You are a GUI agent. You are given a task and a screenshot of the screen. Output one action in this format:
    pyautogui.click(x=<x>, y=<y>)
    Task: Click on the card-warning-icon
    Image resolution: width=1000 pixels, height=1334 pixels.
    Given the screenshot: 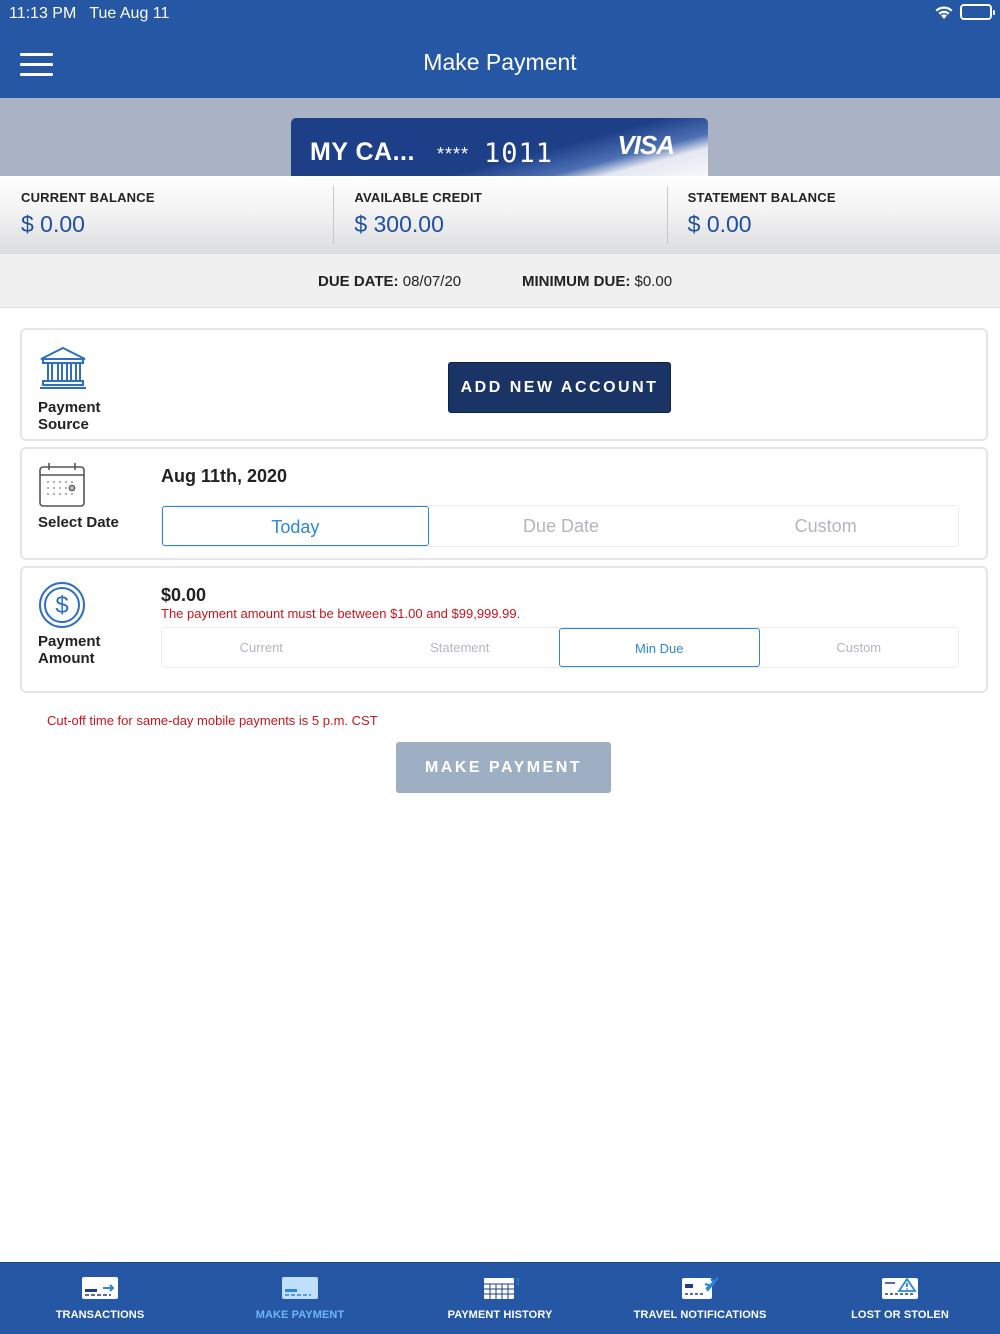 What is the action you would take?
    pyautogui.click(x=900, y=1288)
    